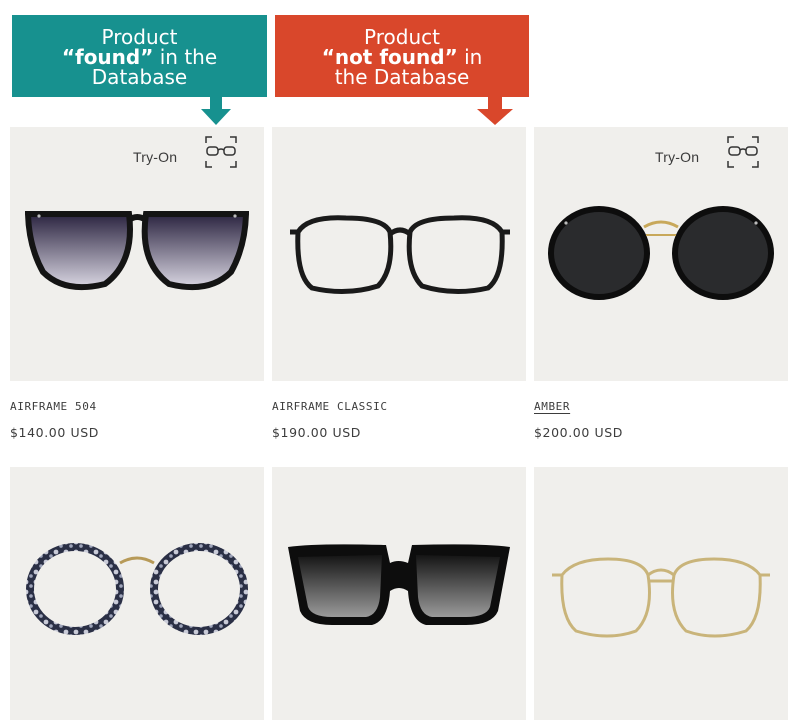  I want to click on product-card-airframe-classic, so click(399, 254).